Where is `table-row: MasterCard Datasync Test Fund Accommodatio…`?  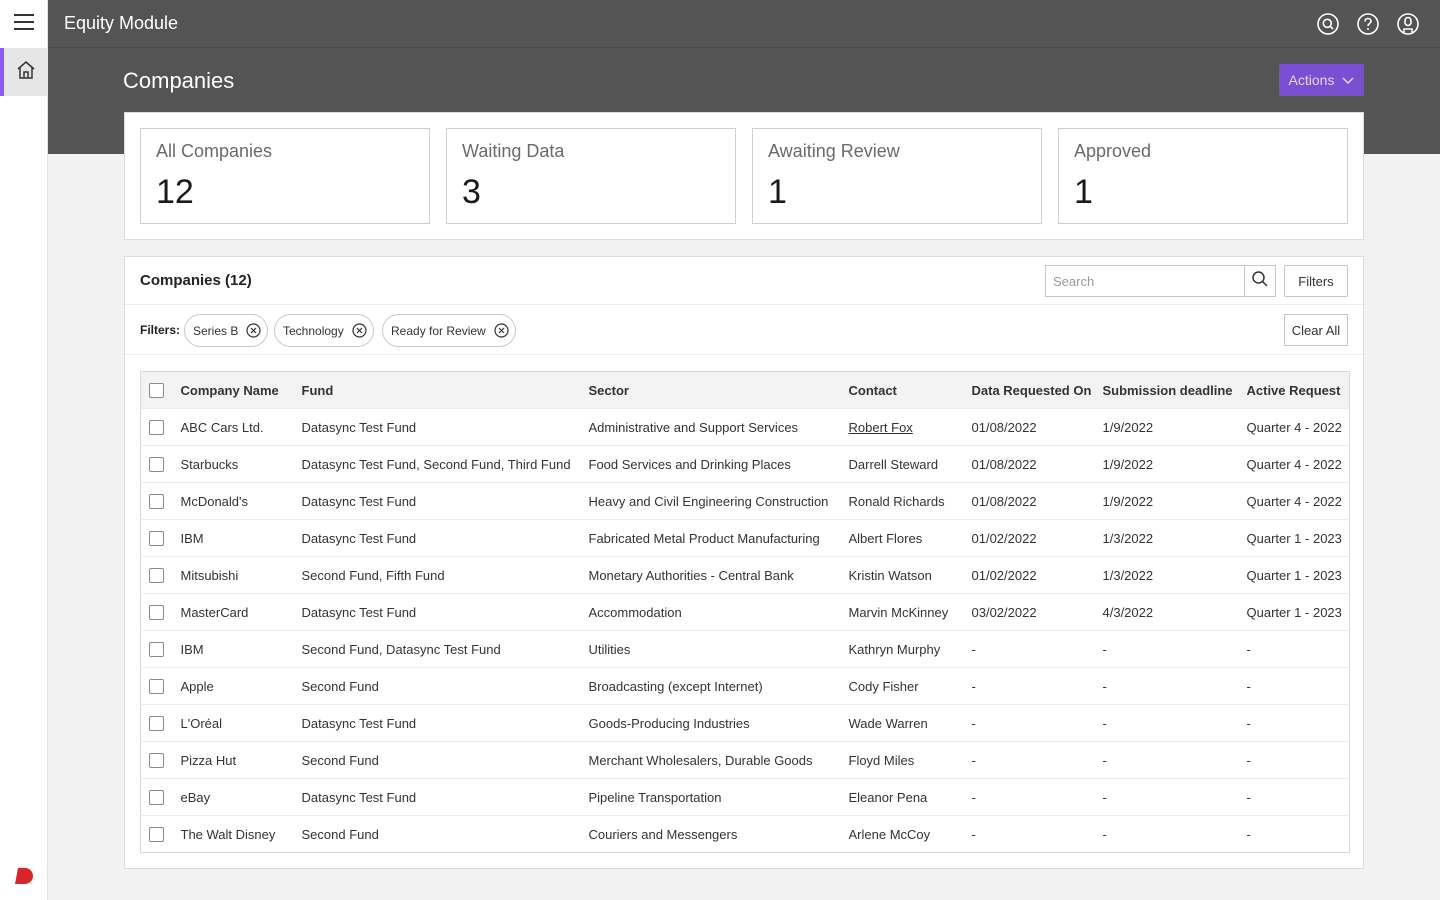
table-row: MasterCard Datasync Test Fund Accommodatio… is located at coordinates (745, 612).